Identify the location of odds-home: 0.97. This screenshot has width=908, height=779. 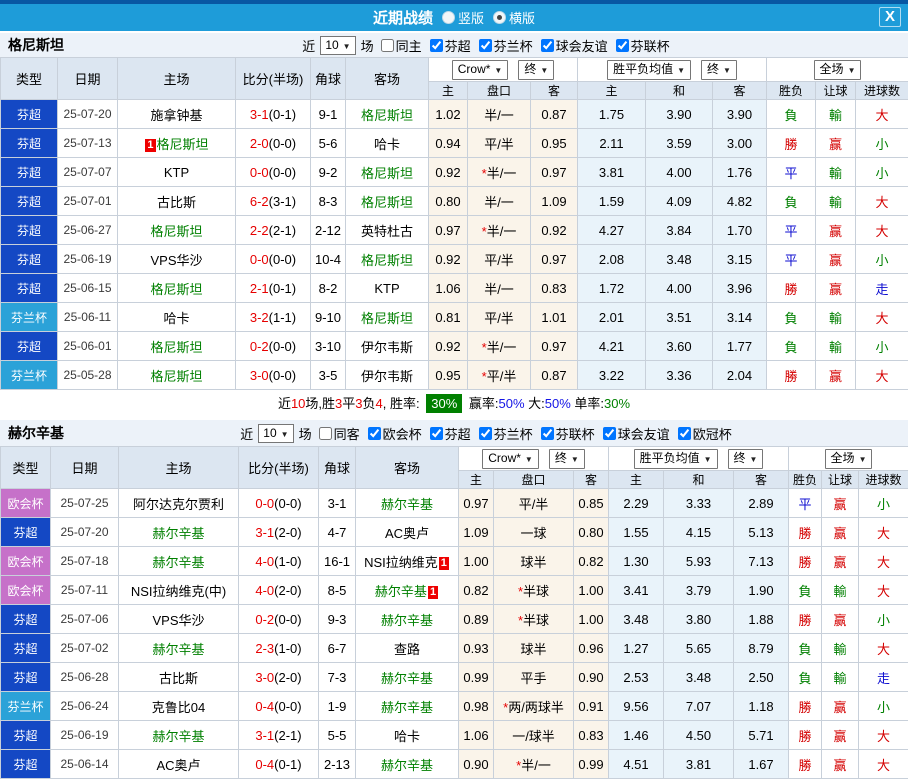
(448, 230).